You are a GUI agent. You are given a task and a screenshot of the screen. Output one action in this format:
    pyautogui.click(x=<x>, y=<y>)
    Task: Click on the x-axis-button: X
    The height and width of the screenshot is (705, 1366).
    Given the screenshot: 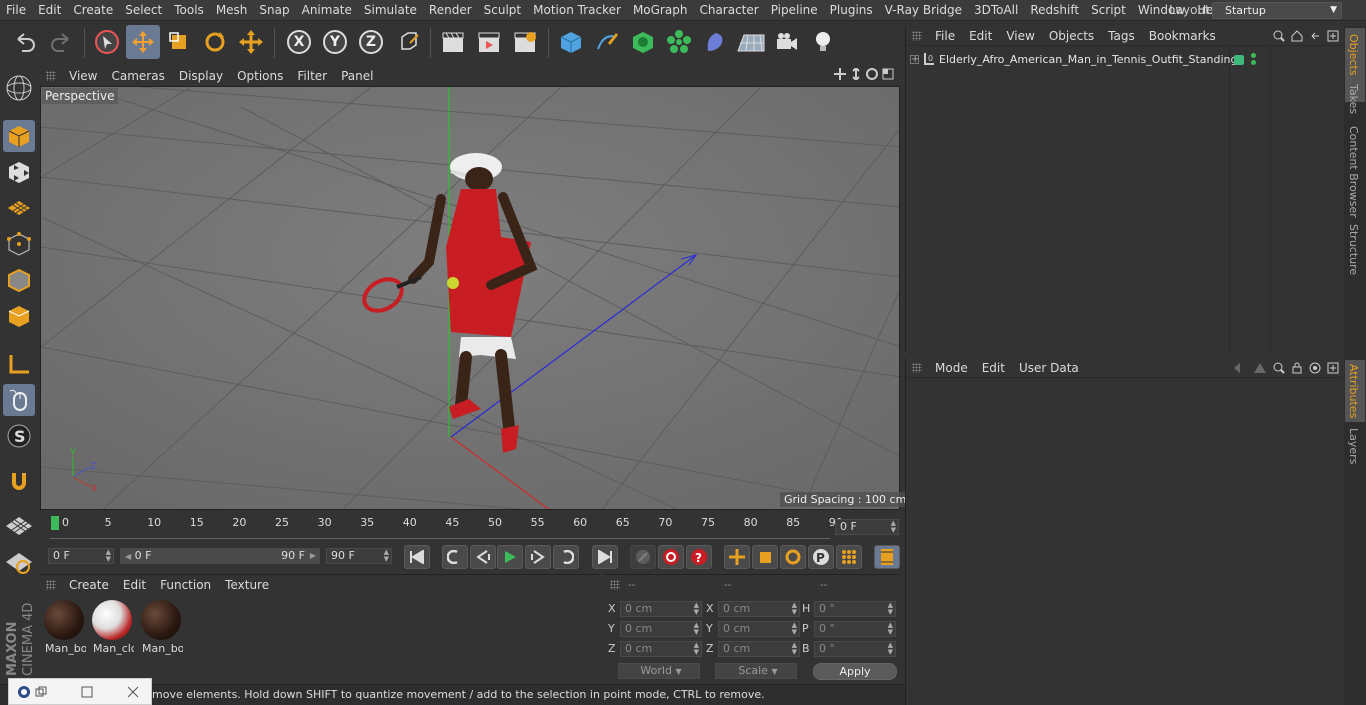 What is the action you would take?
    pyautogui.click(x=299, y=42)
    